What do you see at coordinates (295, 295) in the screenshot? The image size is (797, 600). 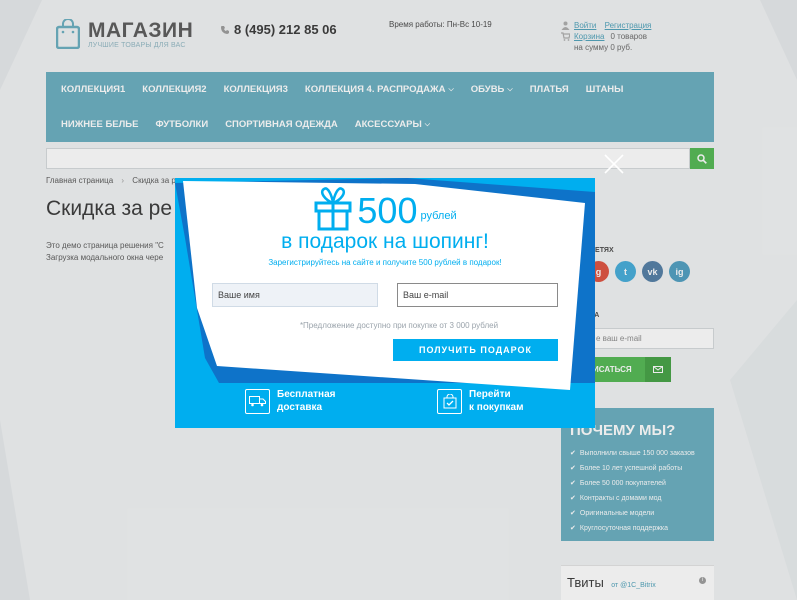 I see `name-input` at bounding box center [295, 295].